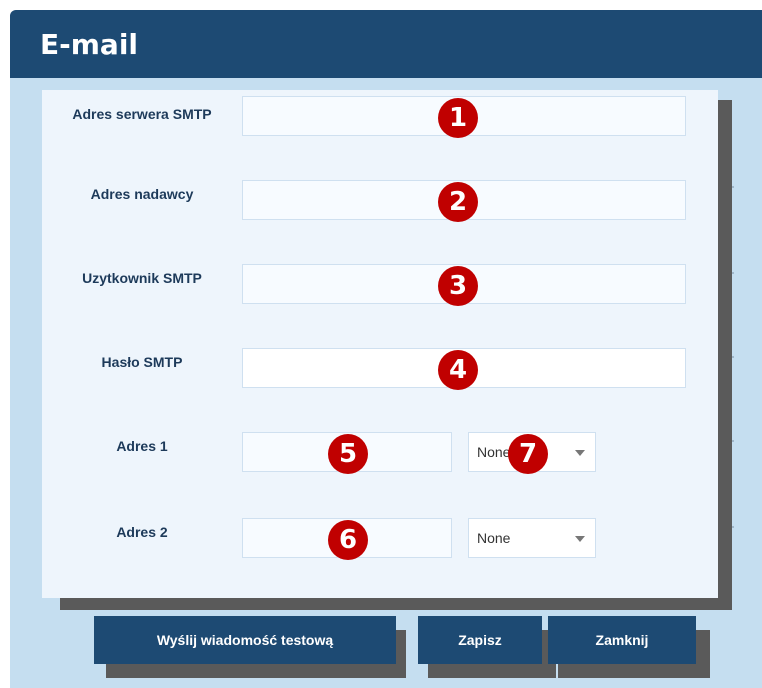 This screenshot has height=688, width=762. I want to click on badge-7: 7, so click(528, 454).